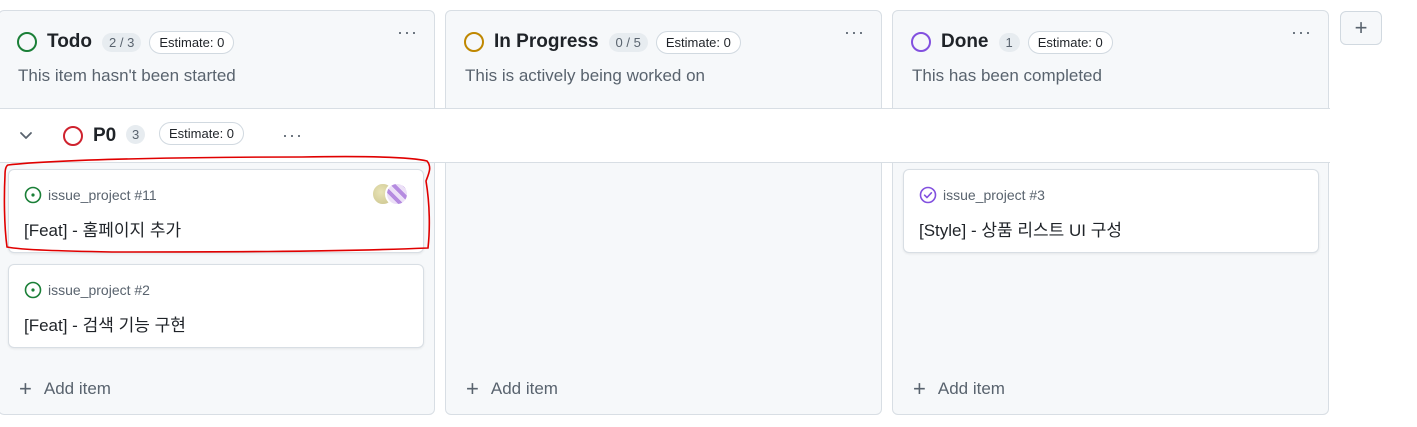 The height and width of the screenshot is (427, 1417). Describe the element at coordinates (1020, 228) in the screenshot. I see `issue-title: [Style] - 상품 리스트 UI 구성` at that location.